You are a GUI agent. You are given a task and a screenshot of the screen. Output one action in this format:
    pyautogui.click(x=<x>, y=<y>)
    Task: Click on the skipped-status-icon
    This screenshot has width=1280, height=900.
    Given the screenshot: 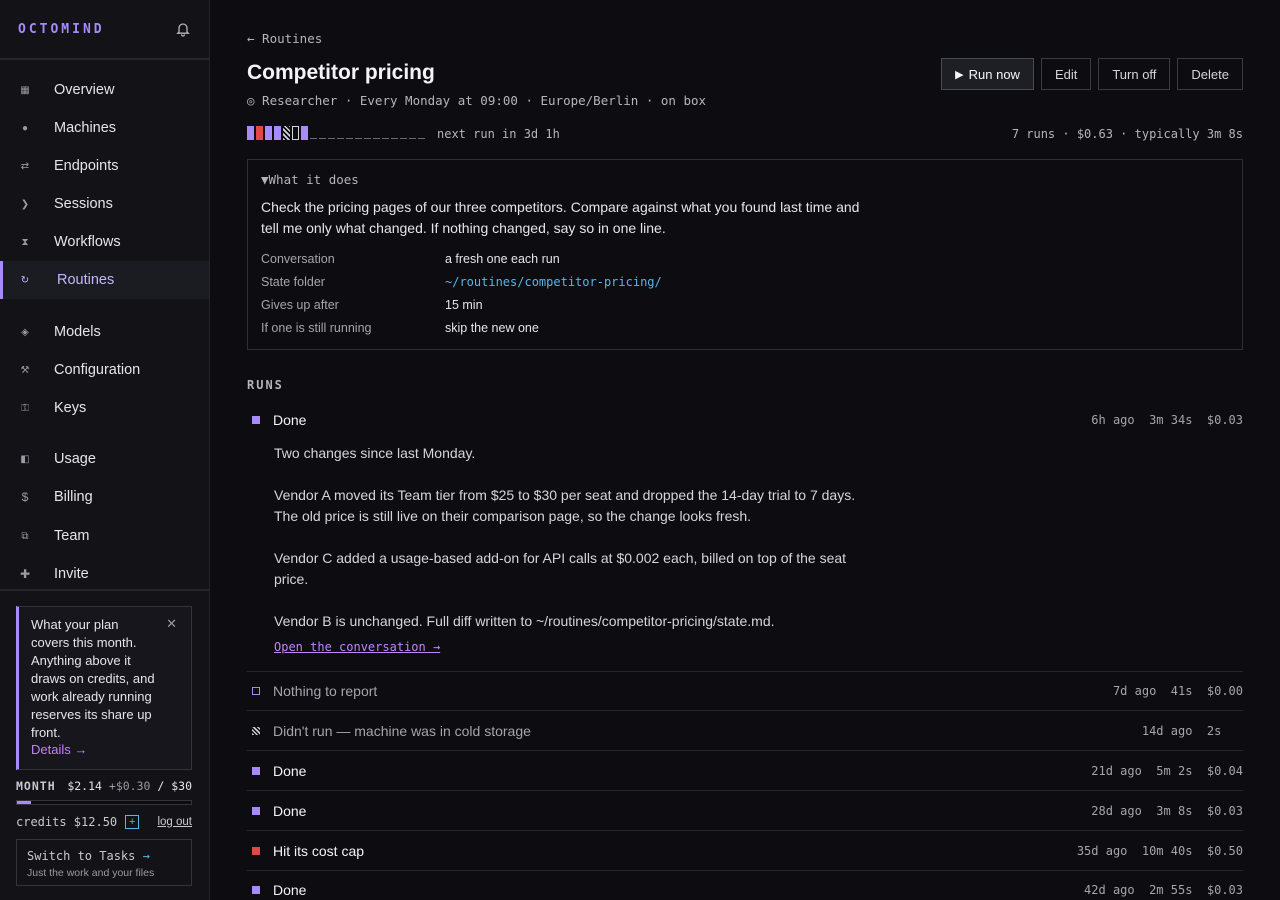 What is the action you would take?
    pyautogui.click(x=256, y=731)
    